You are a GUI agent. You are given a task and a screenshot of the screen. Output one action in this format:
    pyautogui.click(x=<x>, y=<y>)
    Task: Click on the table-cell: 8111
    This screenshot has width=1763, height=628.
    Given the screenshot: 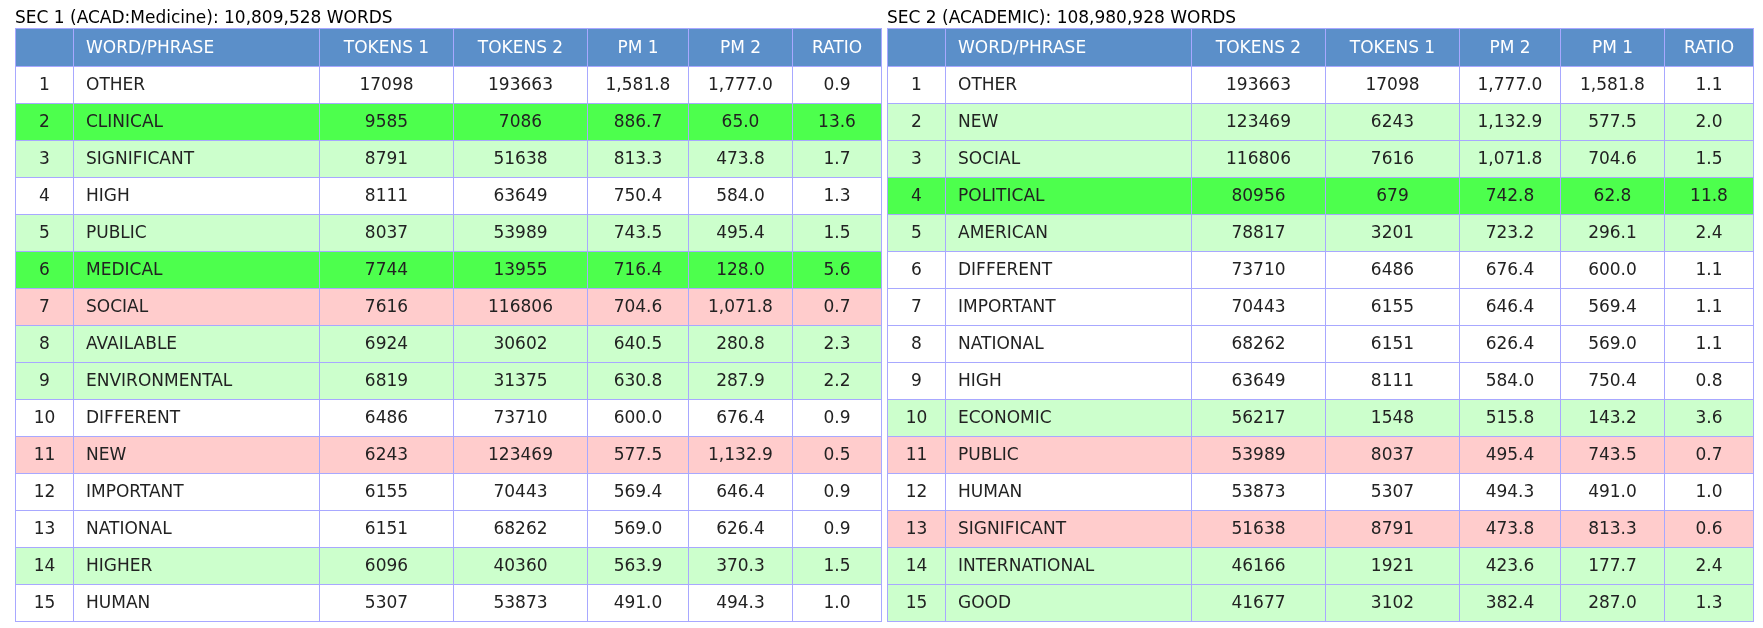 What is the action you would take?
    pyautogui.click(x=386, y=196)
    